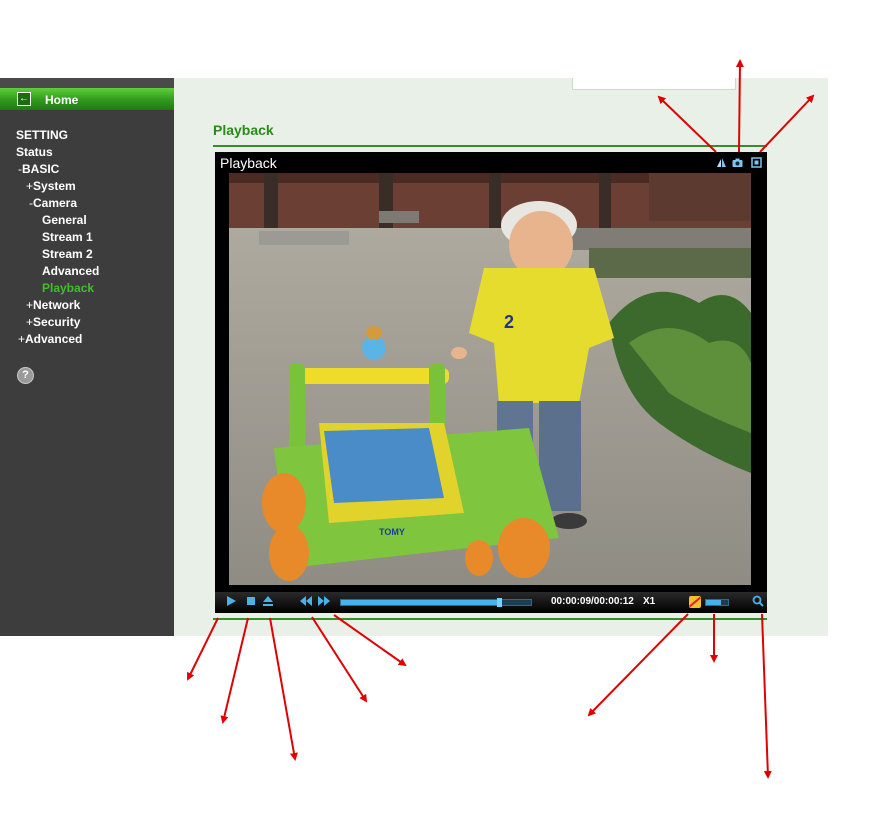  Describe the element at coordinates (67, 237) in the screenshot. I see `nav-stream-1: Stream 1` at that location.